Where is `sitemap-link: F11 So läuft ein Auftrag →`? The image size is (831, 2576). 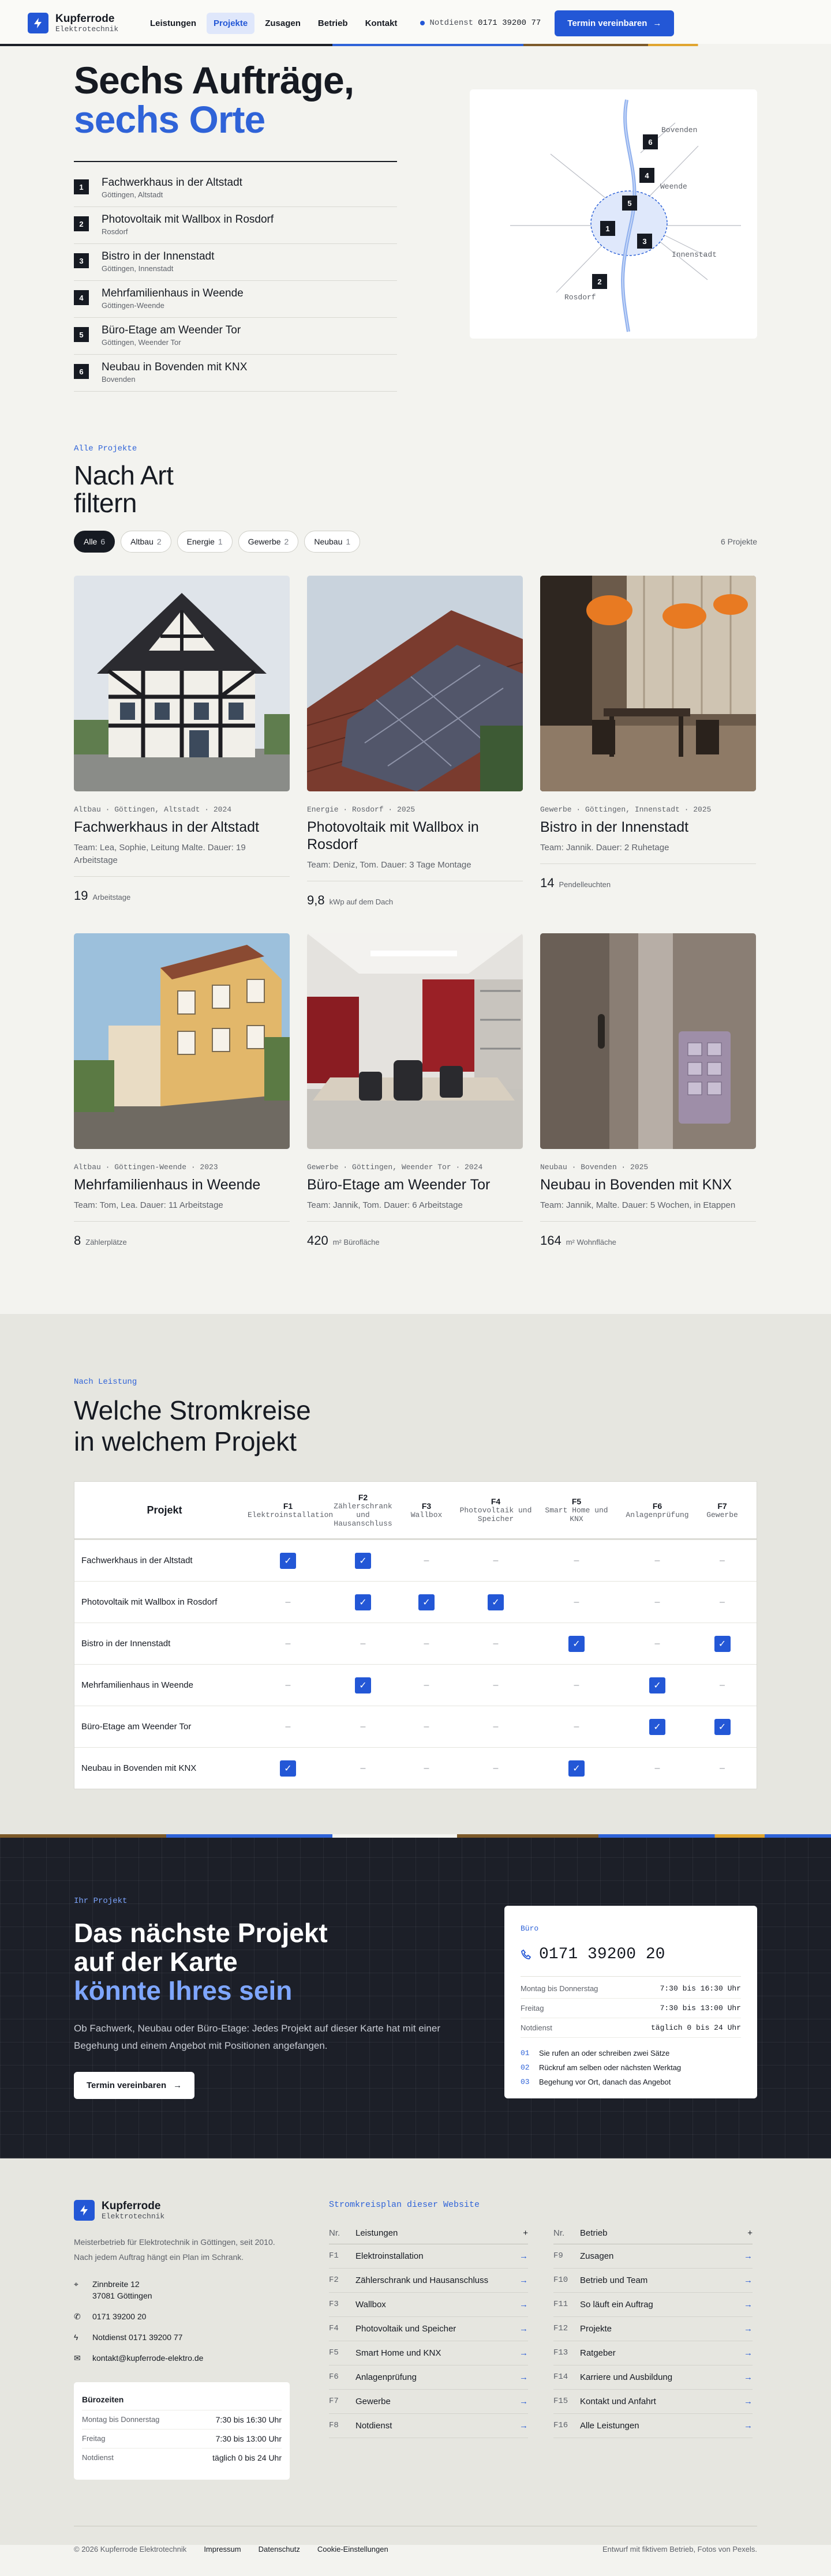
sitemap-link: F11 So läuft ein Auftrag → is located at coordinates (653, 2305).